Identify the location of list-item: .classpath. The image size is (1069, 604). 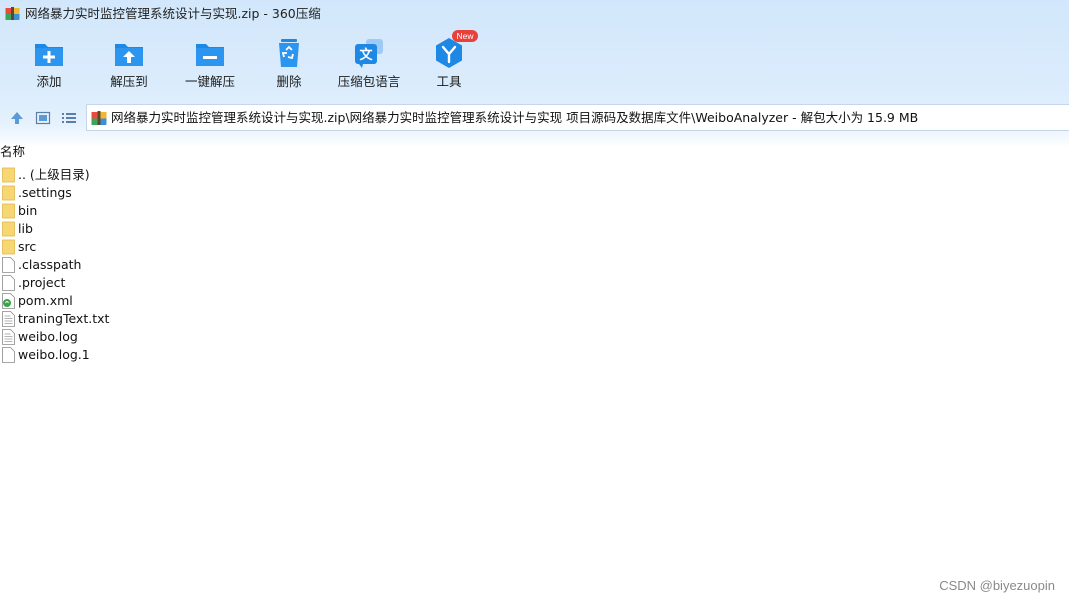
(100, 265).